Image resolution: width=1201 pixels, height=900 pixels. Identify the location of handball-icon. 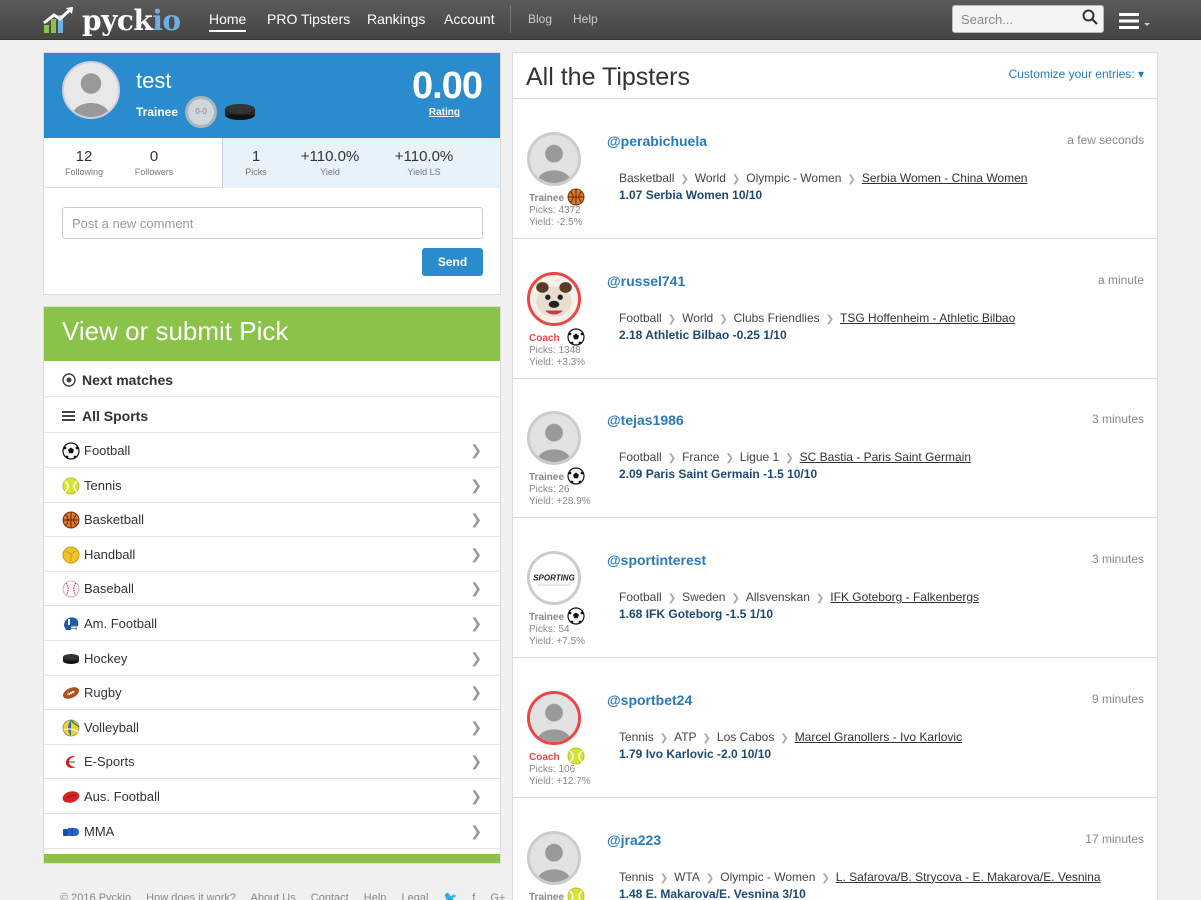
(71, 555).